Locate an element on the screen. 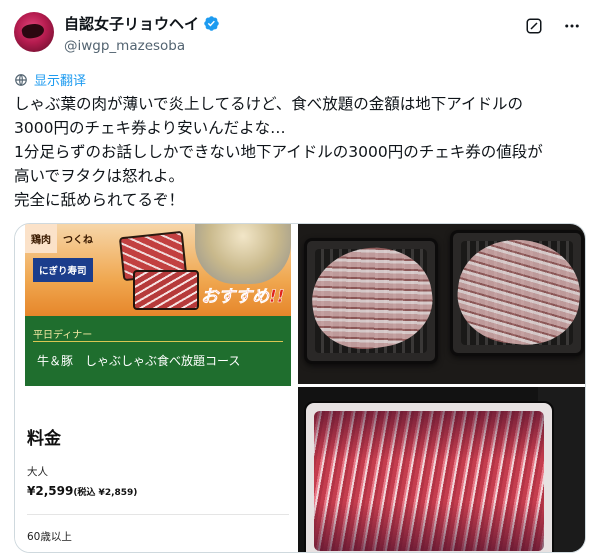 Image resolution: width=600 pixels, height=553 pixels. senior-label: 60歳以上 is located at coordinates (49, 537).